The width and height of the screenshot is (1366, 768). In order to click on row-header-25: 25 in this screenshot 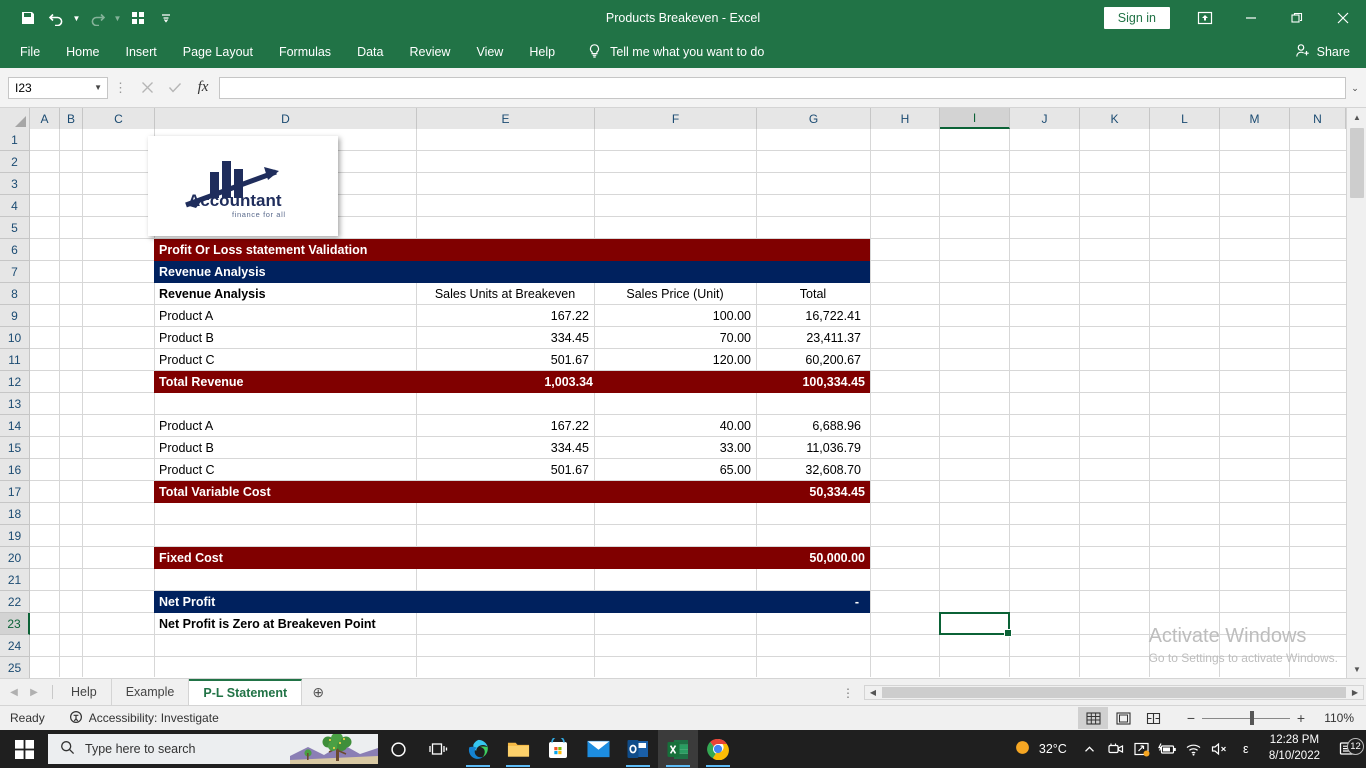, I will do `click(15, 667)`.